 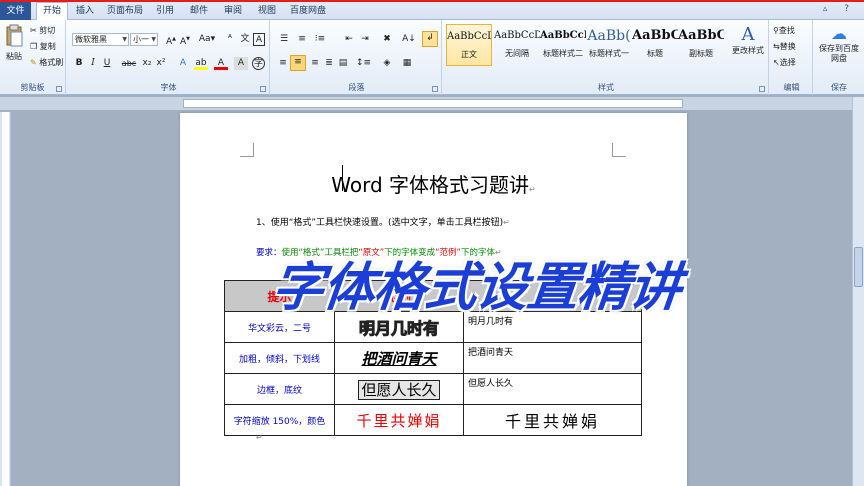 I want to click on style-normal: AaBbCcDd正文, so click(x=469, y=45).